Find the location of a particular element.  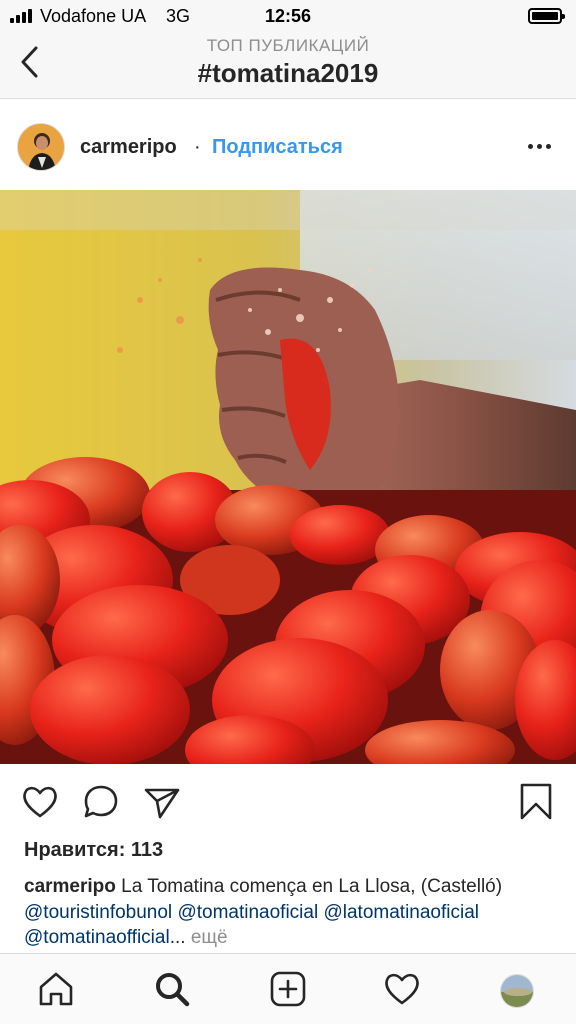

bookmark-icon is located at coordinates (536, 802).